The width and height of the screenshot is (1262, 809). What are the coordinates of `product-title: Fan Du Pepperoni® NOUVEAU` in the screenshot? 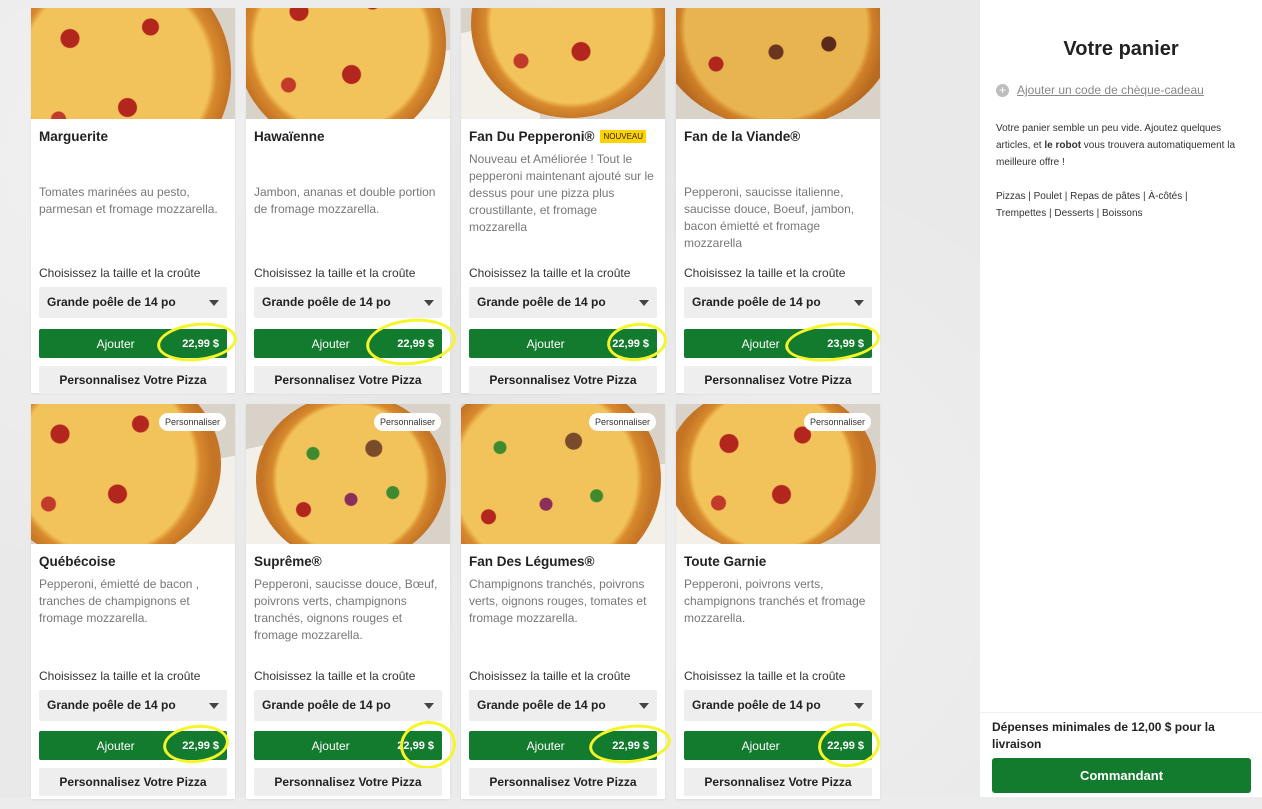 It's located at (563, 139).